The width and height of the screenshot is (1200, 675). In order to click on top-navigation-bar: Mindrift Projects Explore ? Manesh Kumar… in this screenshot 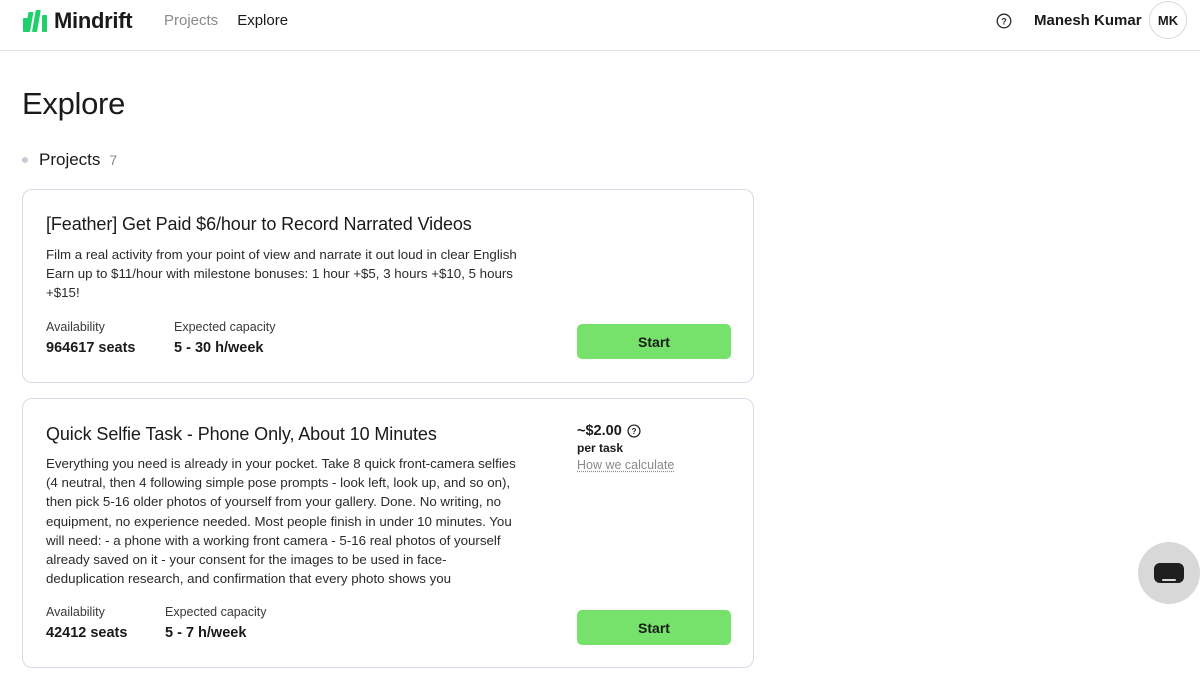, I will do `click(600, 25)`.